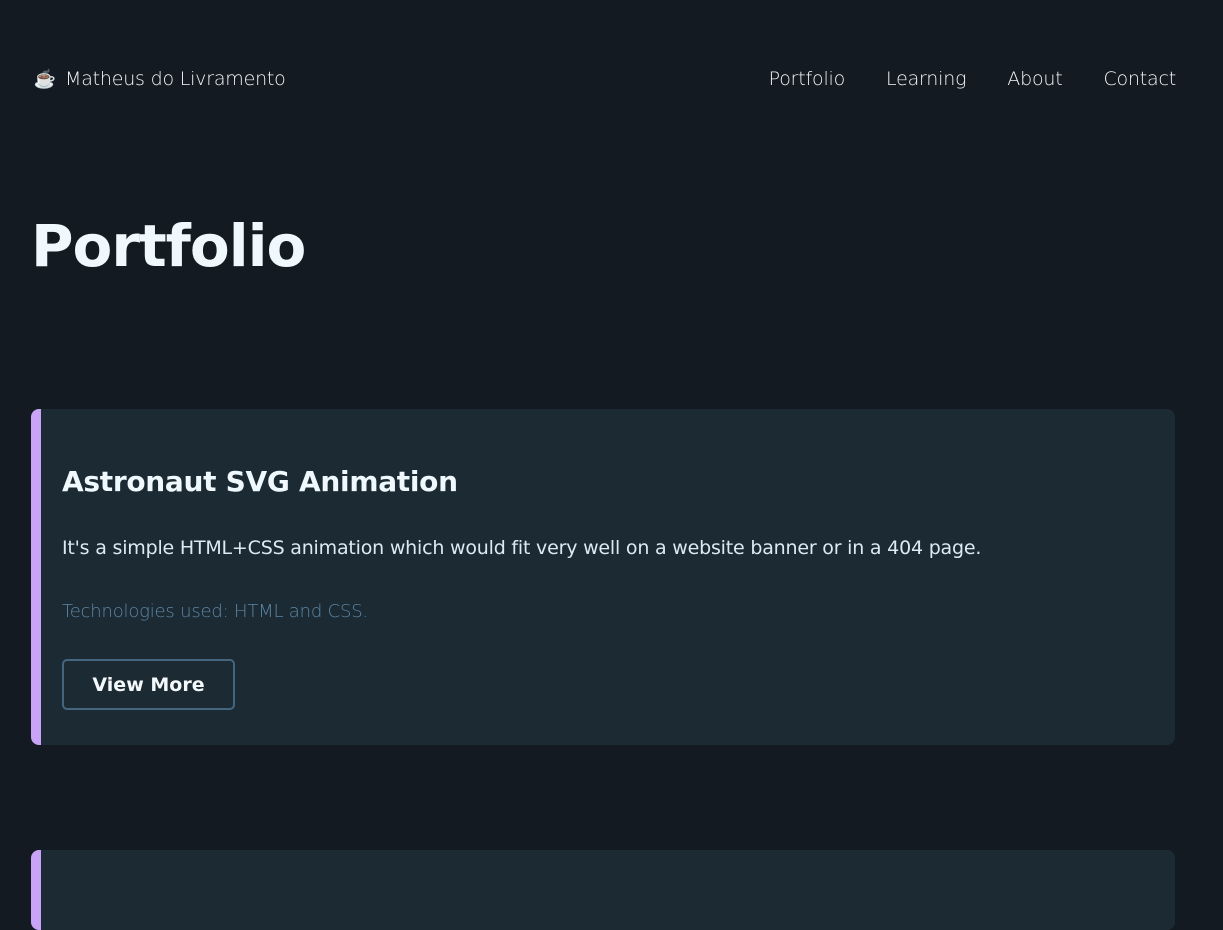 The width and height of the screenshot is (1223, 930). I want to click on brand-name: Matheus do Livramento, so click(175, 79).